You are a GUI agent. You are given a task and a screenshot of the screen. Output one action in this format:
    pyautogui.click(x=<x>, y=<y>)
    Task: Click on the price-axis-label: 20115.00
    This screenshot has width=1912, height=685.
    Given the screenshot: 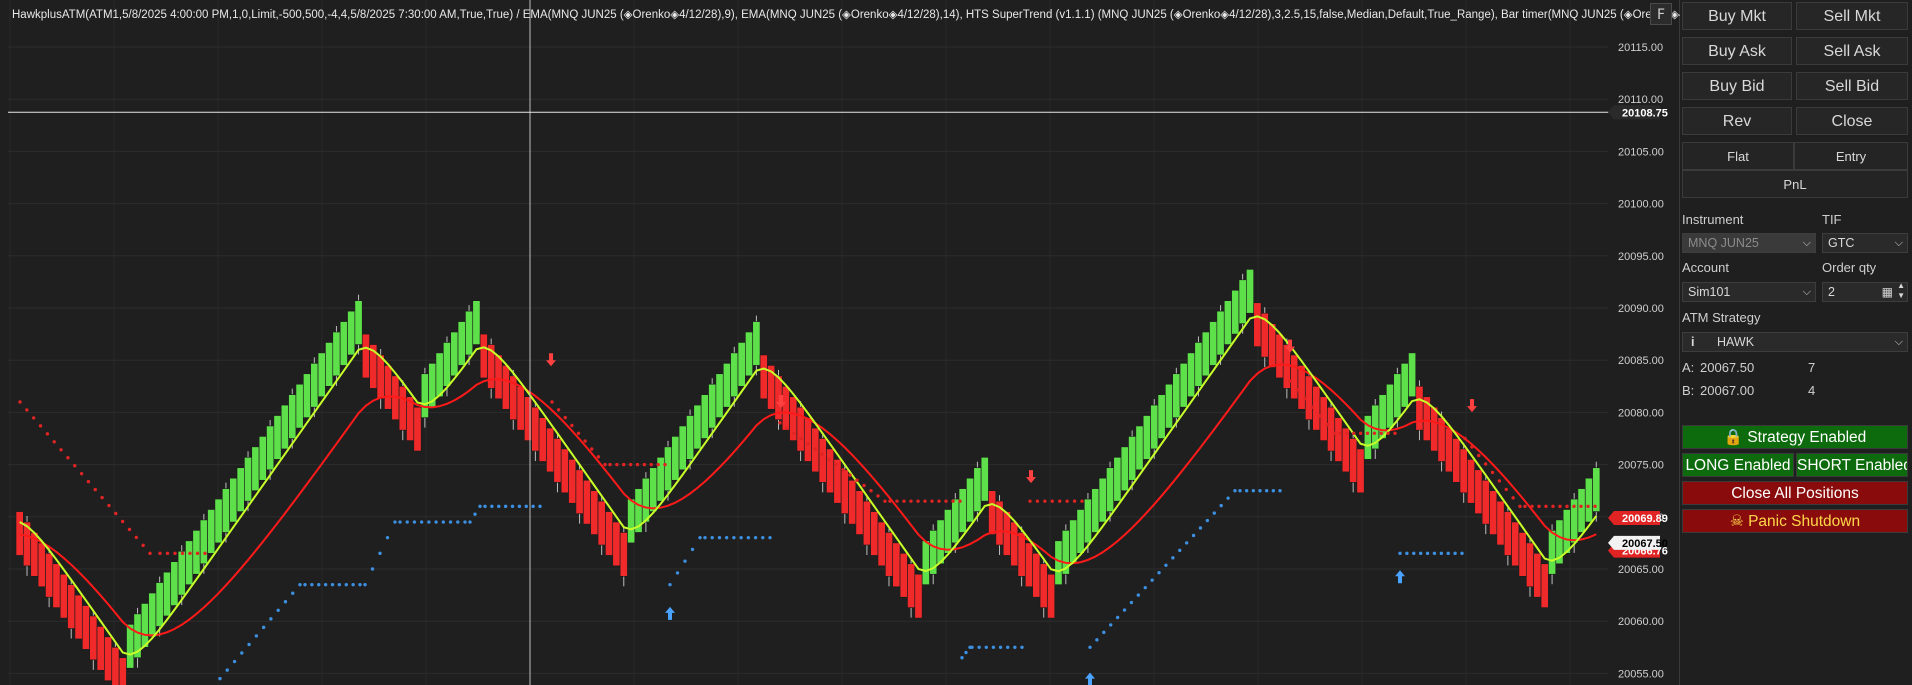 What is the action you would take?
    pyautogui.click(x=1640, y=48)
    